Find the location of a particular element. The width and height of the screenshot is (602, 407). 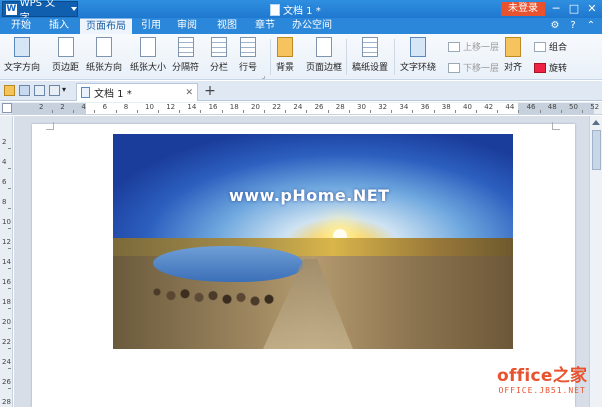

menu-tab-bar: 开始 插入 页面布局 引用 审阅 视图 章节 办公空间 ⚙ ? ⌃ is located at coordinates (301, 26).